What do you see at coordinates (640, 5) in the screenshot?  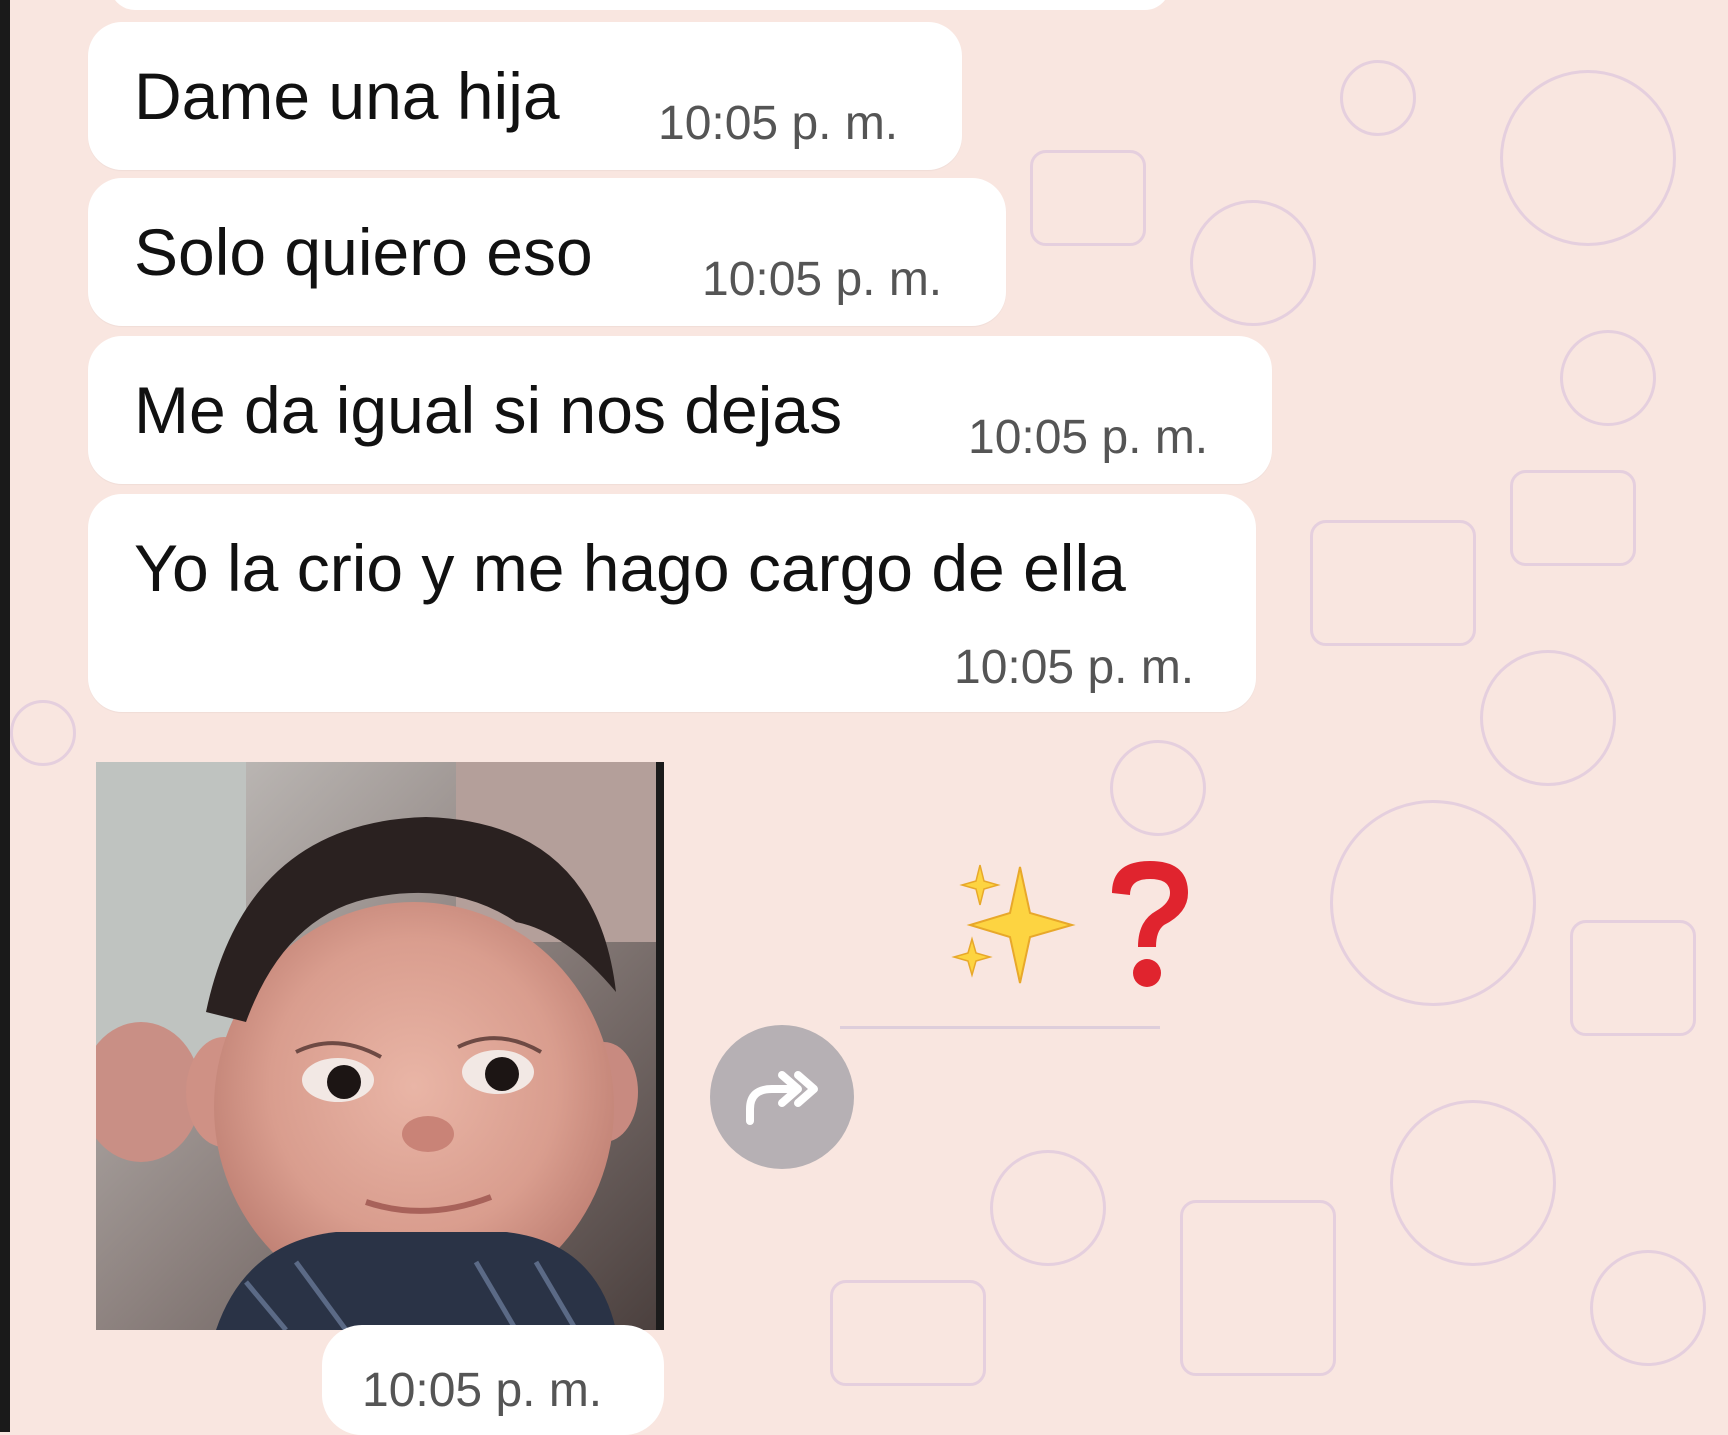 I see `previous-message-bubble` at bounding box center [640, 5].